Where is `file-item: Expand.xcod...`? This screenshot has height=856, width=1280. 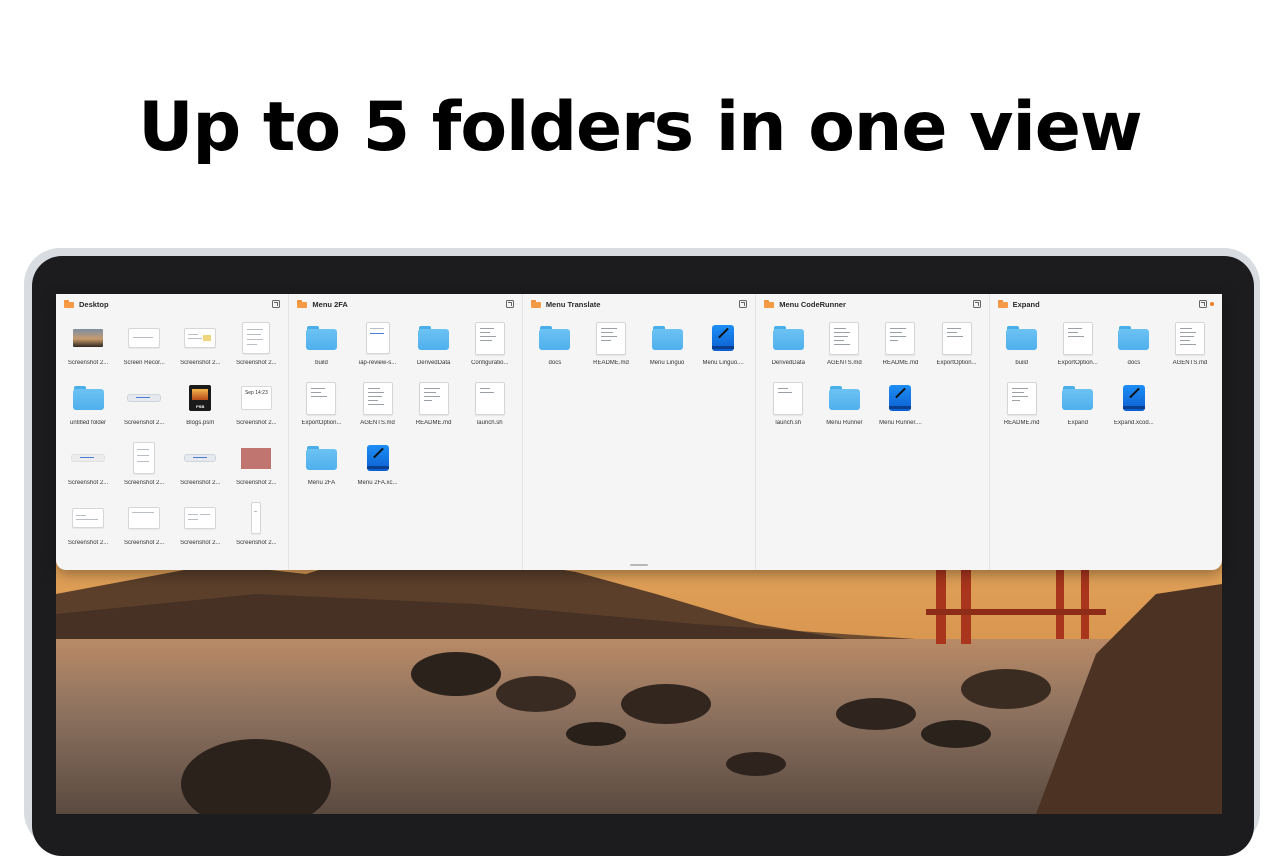 file-item: Expand.xcod... is located at coordinates (1134, 406).